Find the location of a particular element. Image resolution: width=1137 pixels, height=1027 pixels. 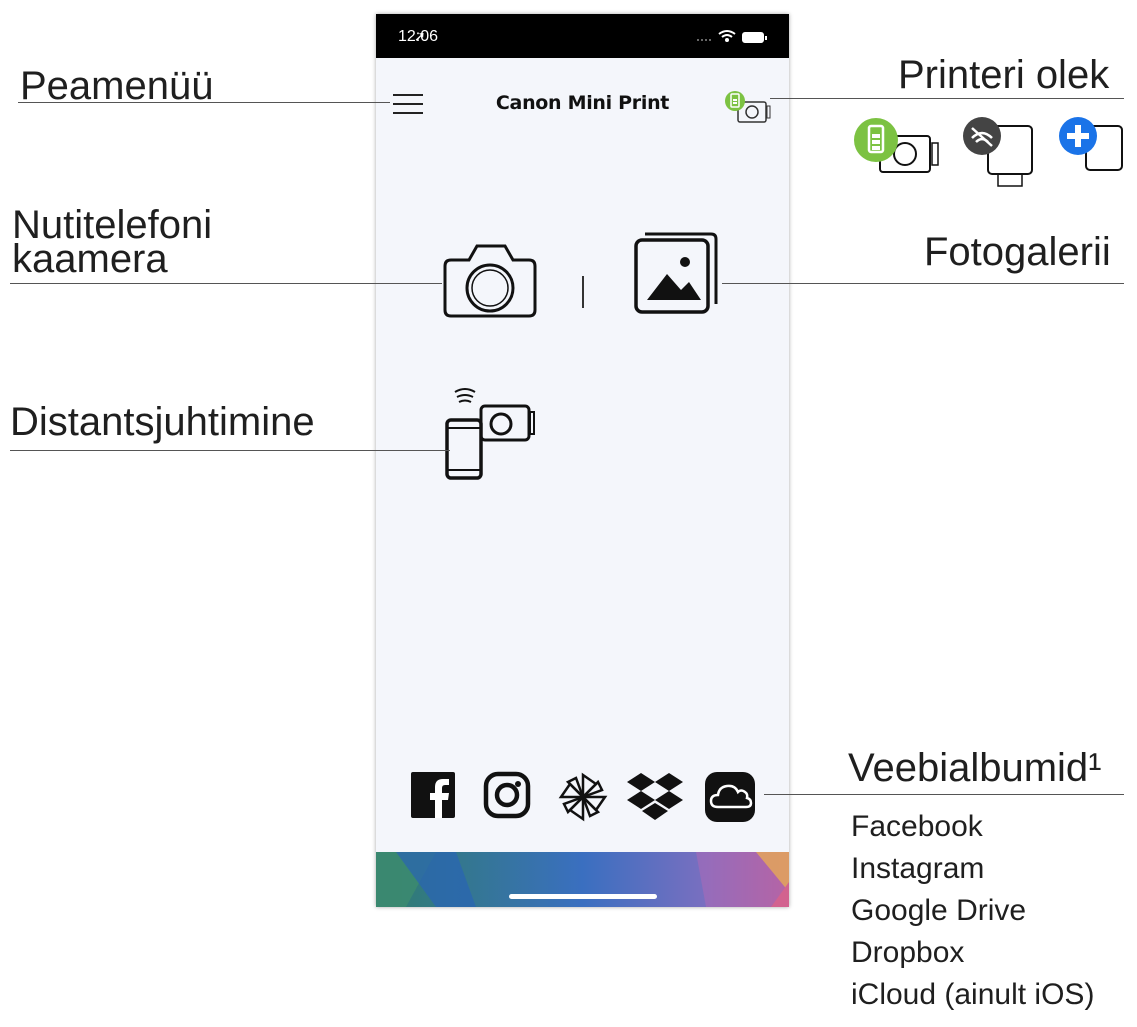

online-albums-leader-line is located at coordinates (944, 794).